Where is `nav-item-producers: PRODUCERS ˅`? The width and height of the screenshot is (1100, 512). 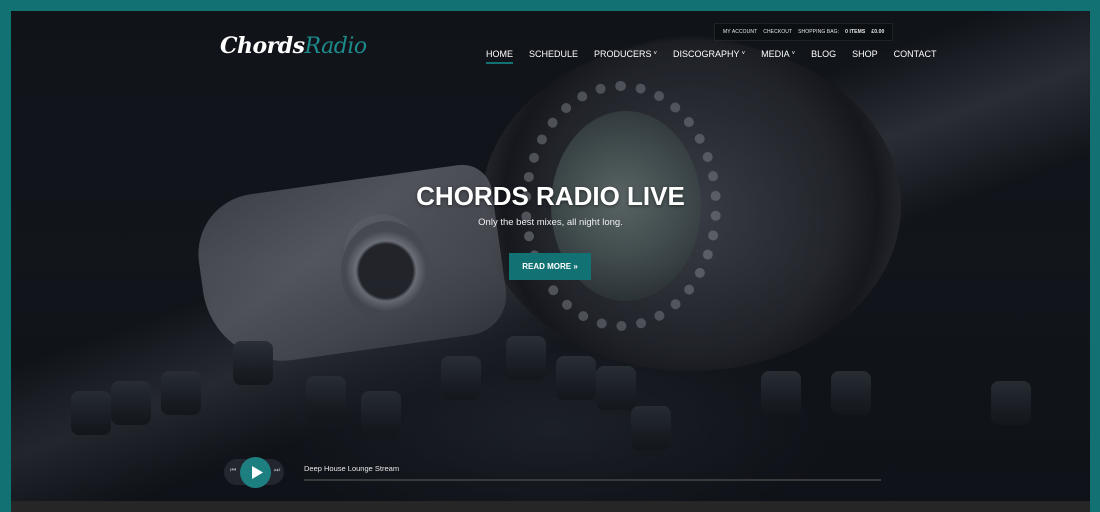 nav-item-producers: PRODUCERS ˅ is located at coordinates (625, 54).